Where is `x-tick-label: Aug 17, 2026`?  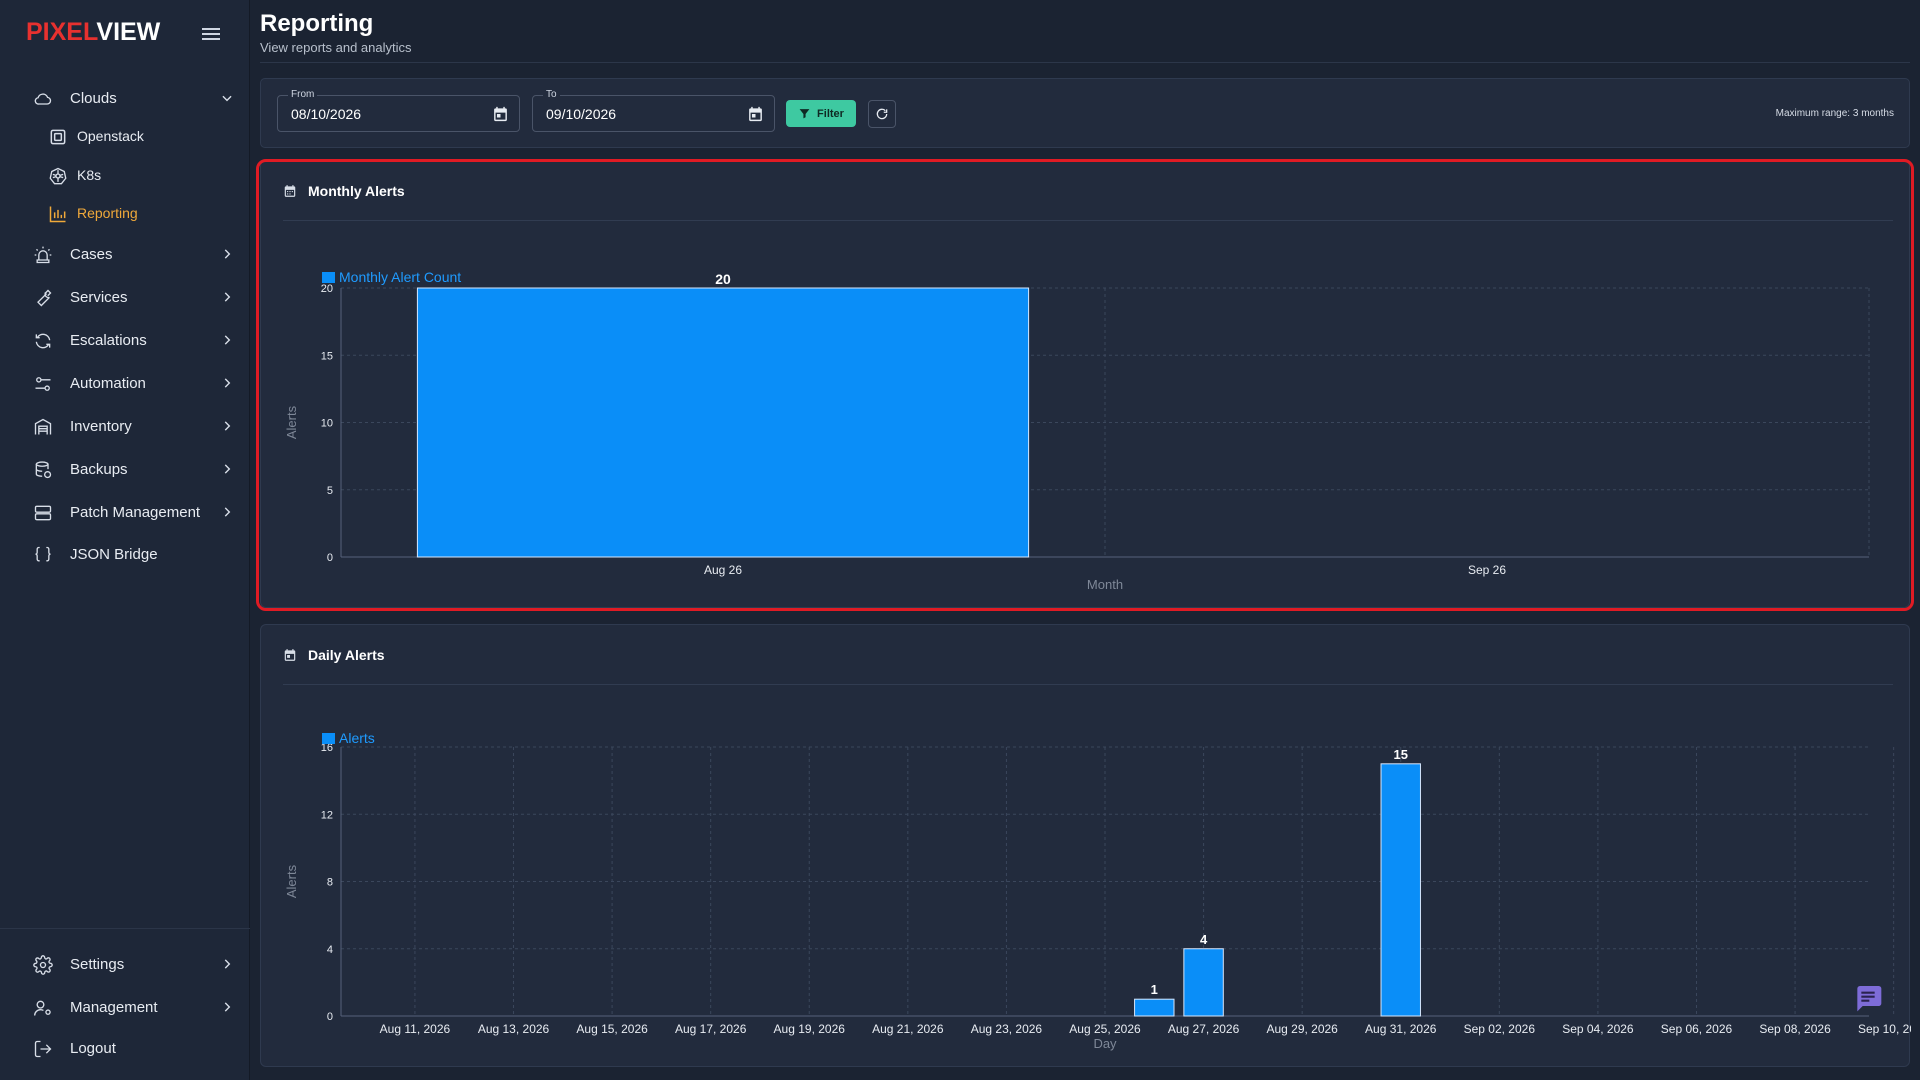 x-tick-label: Aug 17, 2026 is located at coordinates (711, 1029).